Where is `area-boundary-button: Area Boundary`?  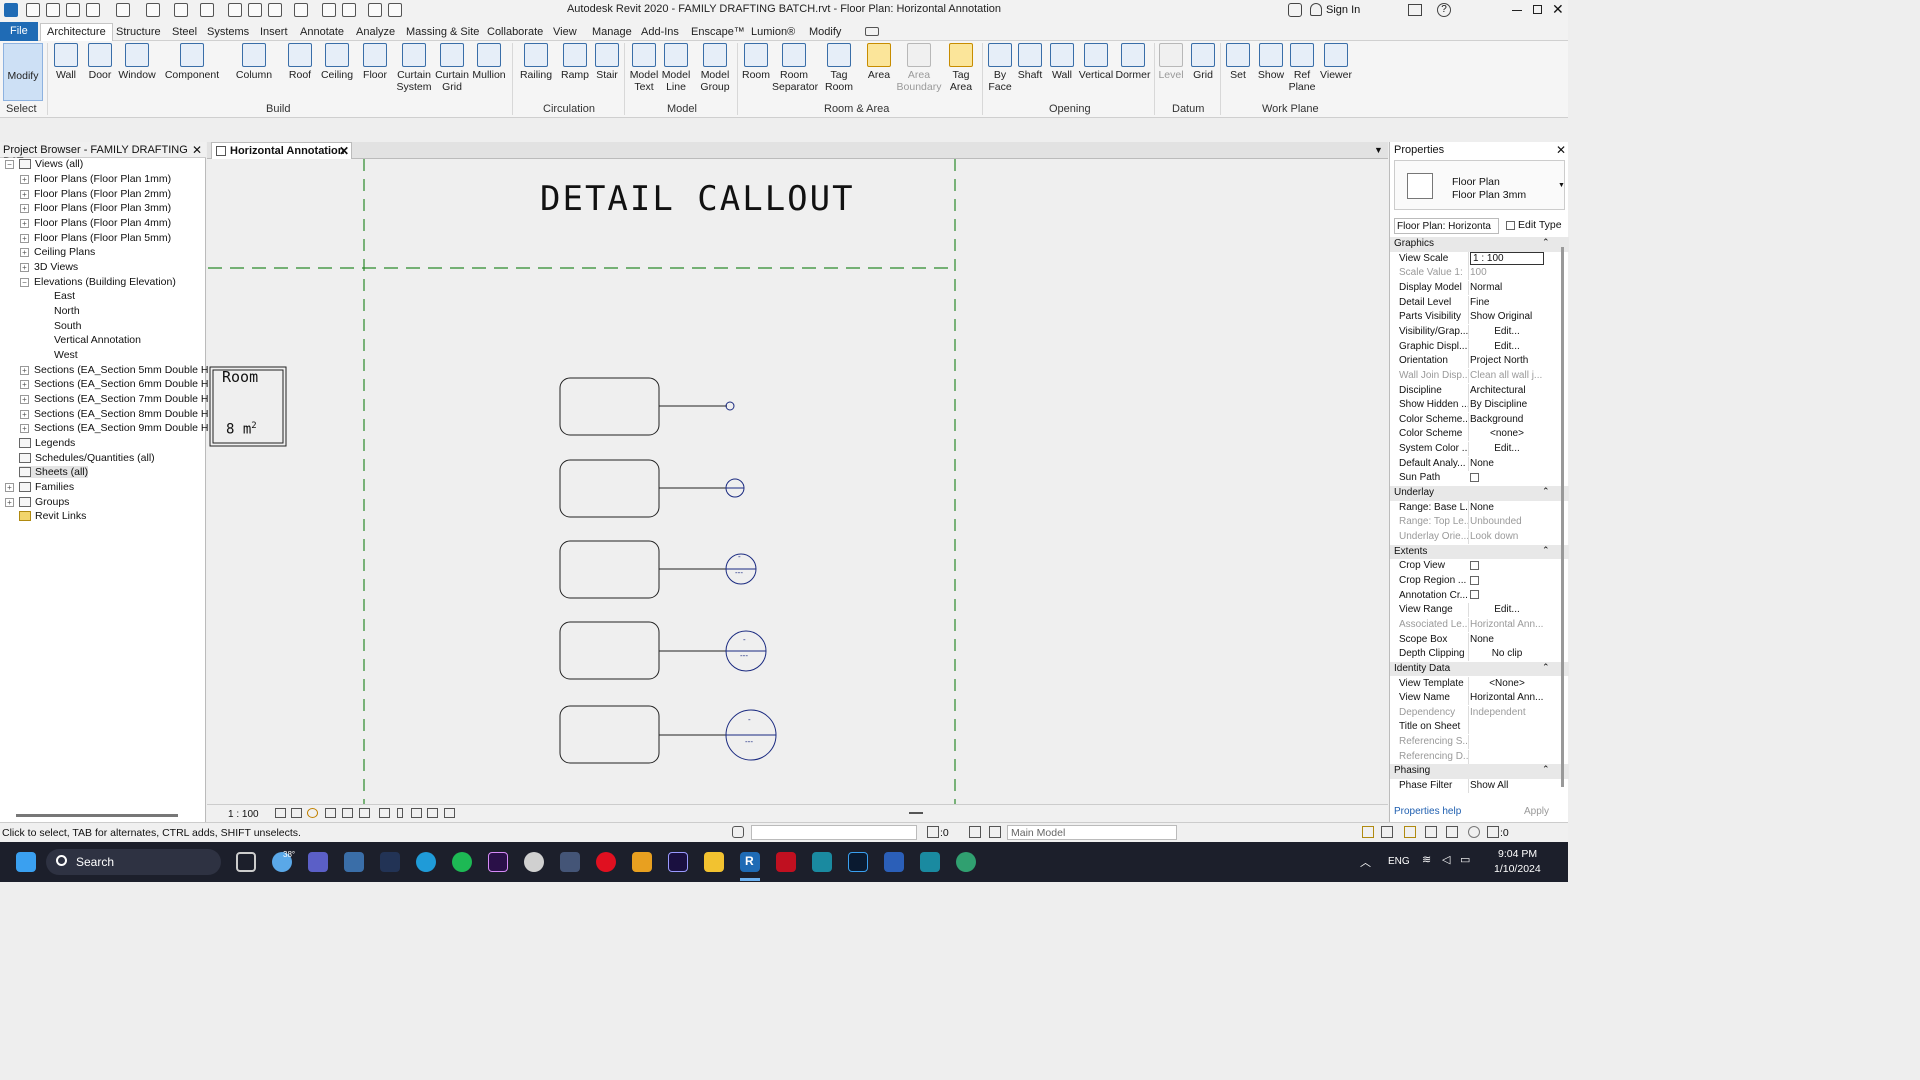 area-boundary-button: Area Boundary is located at coordinates (919, 71).